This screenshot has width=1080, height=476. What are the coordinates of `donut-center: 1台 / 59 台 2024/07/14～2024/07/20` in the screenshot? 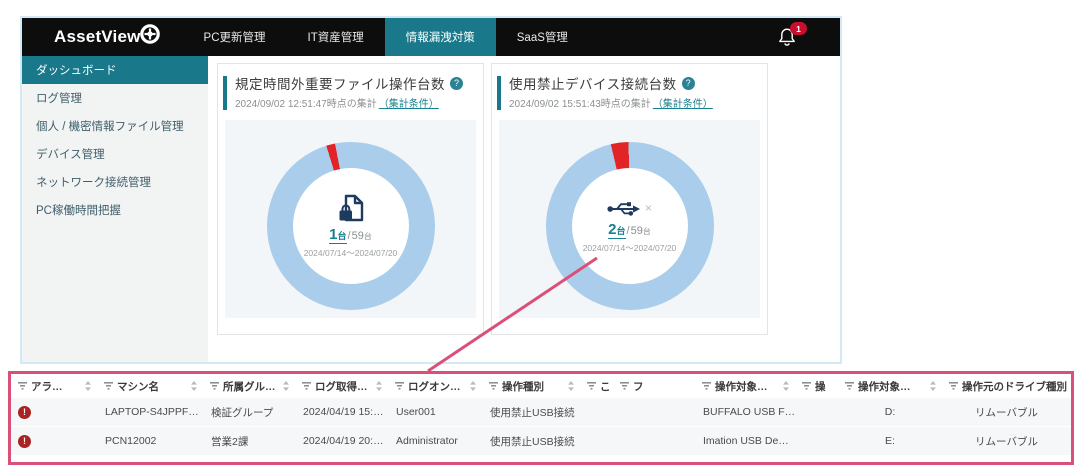 It's located at (350, 226).